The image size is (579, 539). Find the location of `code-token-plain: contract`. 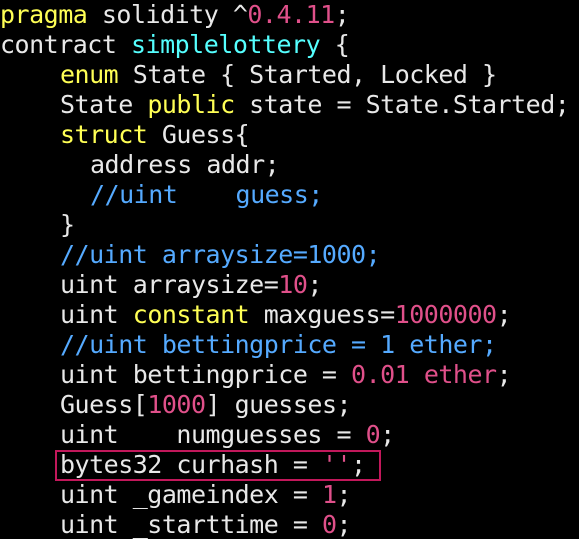

code-token-plain: contract is located at coordinates (65, 44).